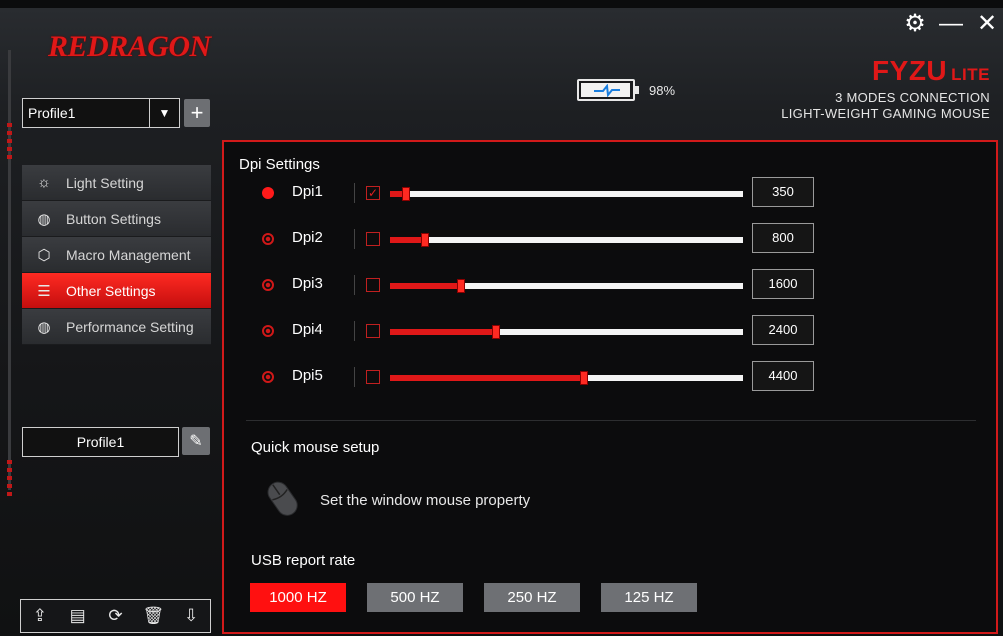 The height and width of the screenshot is (636, 1003). I want to click on window-controls: ⚙ — ✕, so click(951, 24).